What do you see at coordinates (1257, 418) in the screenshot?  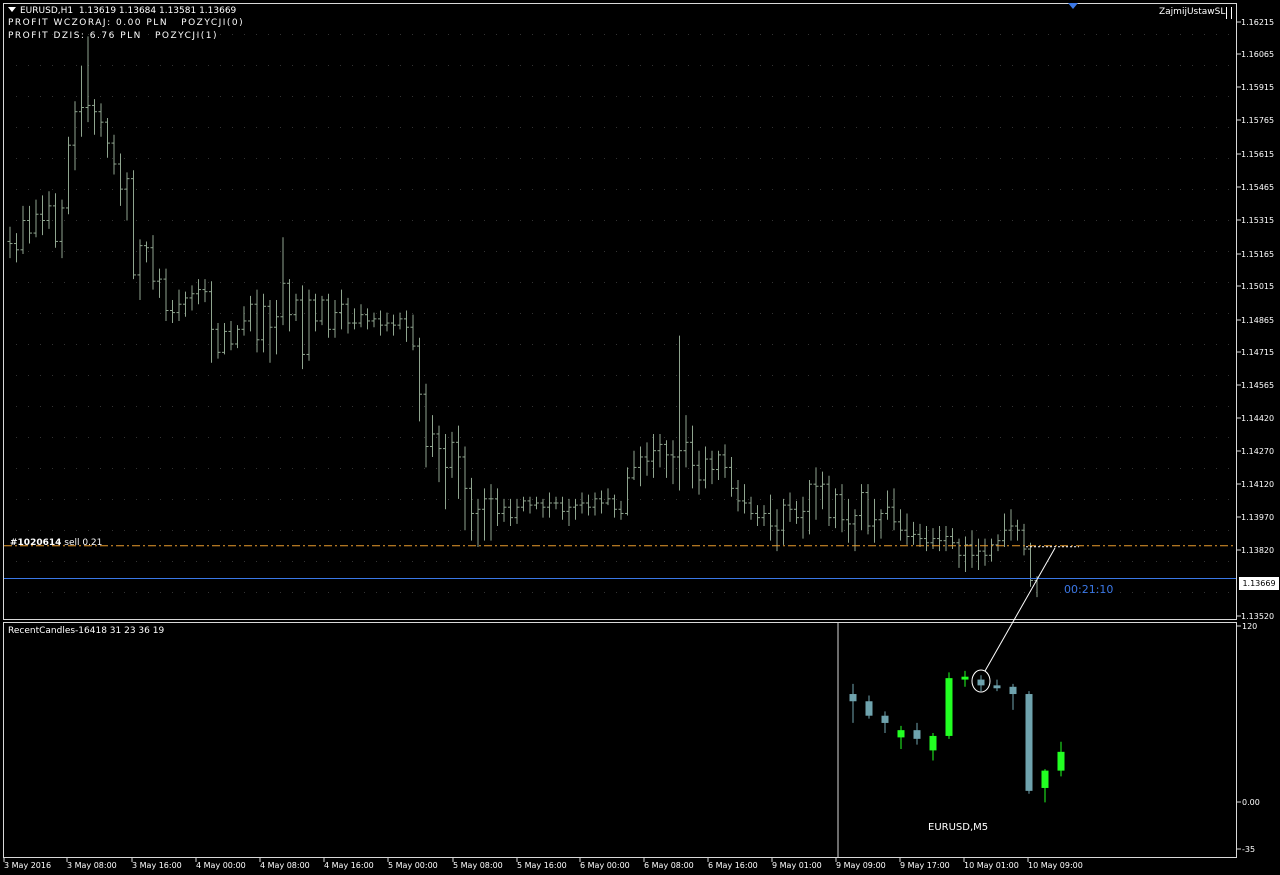 I see `price-tick-label: 1.14420` at bounding box center [1257, 418].